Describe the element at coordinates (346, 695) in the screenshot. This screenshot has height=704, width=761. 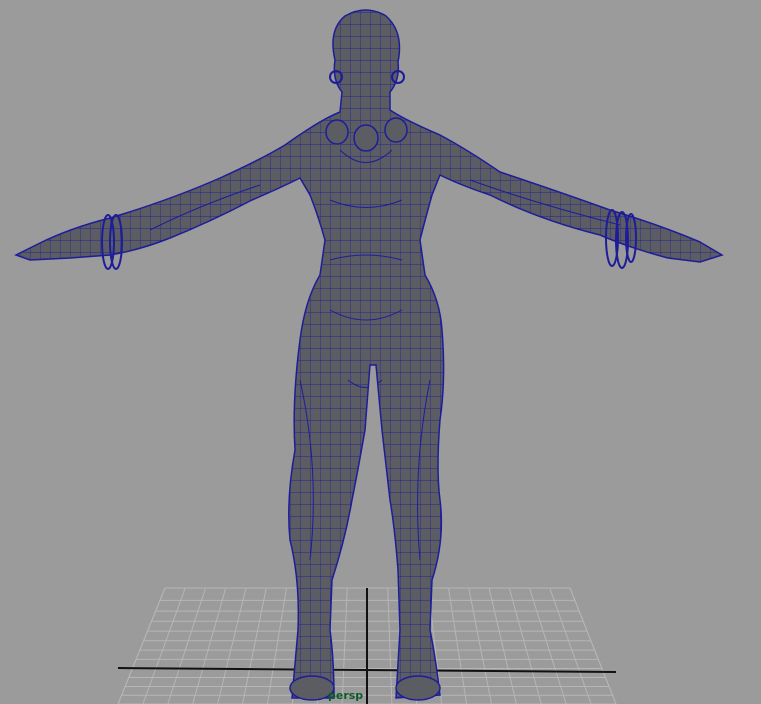
I see `camera-name-label: persp` at that location.